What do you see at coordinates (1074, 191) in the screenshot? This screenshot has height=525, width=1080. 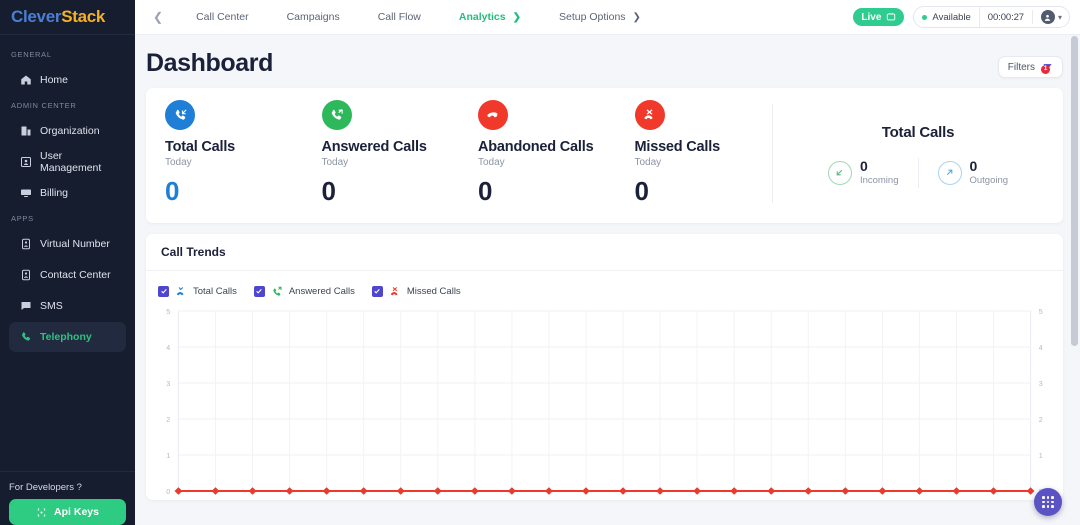 I see `scrollbar-thumb` at bounding box center [1074, 191].